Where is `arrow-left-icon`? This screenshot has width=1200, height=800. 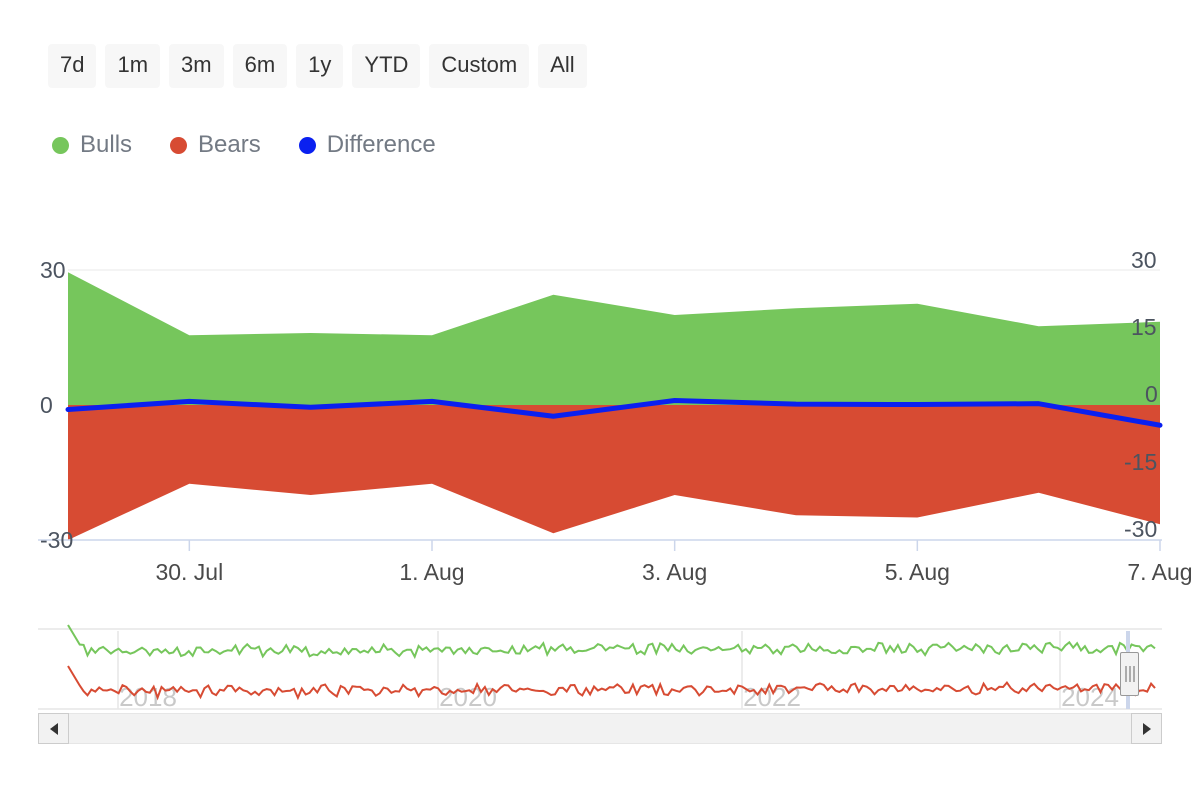
arrow-left-icon is located at coordinates (53, 728).